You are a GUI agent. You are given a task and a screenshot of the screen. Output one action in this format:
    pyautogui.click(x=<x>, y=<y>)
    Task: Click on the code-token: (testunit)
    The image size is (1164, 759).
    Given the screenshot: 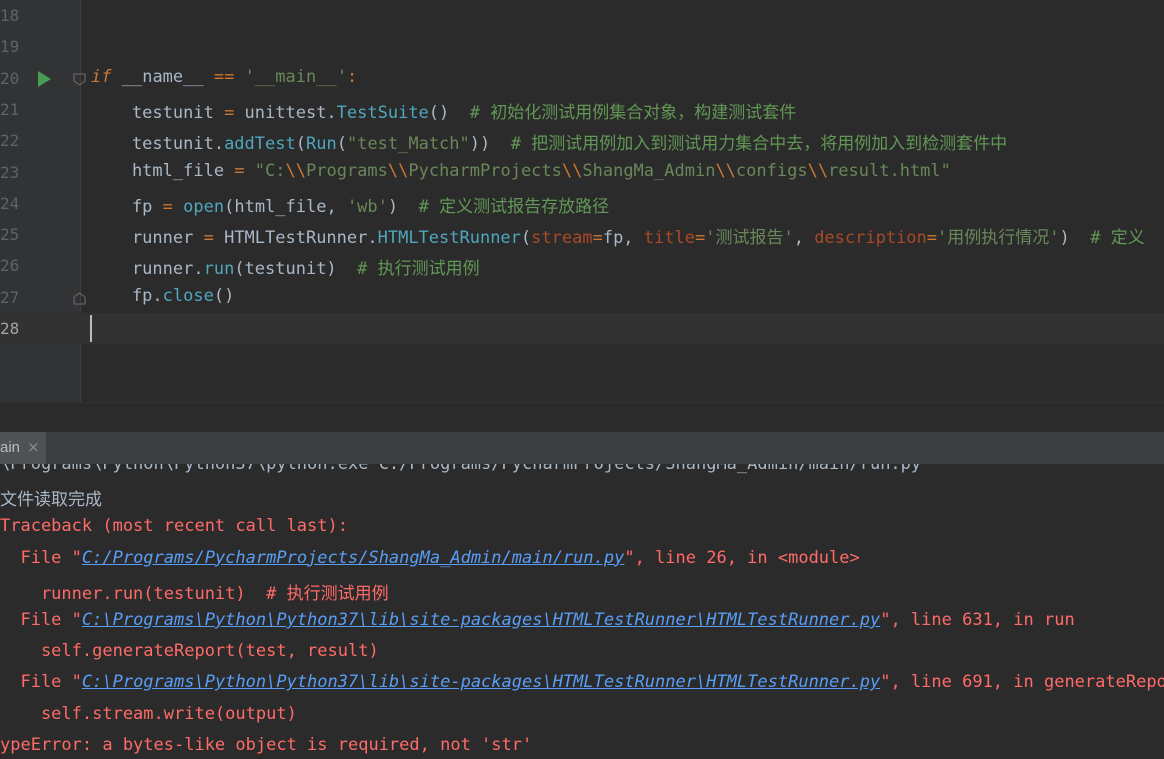 What is the action you would take?
    pyautogui.click(x=296, y=269)
    